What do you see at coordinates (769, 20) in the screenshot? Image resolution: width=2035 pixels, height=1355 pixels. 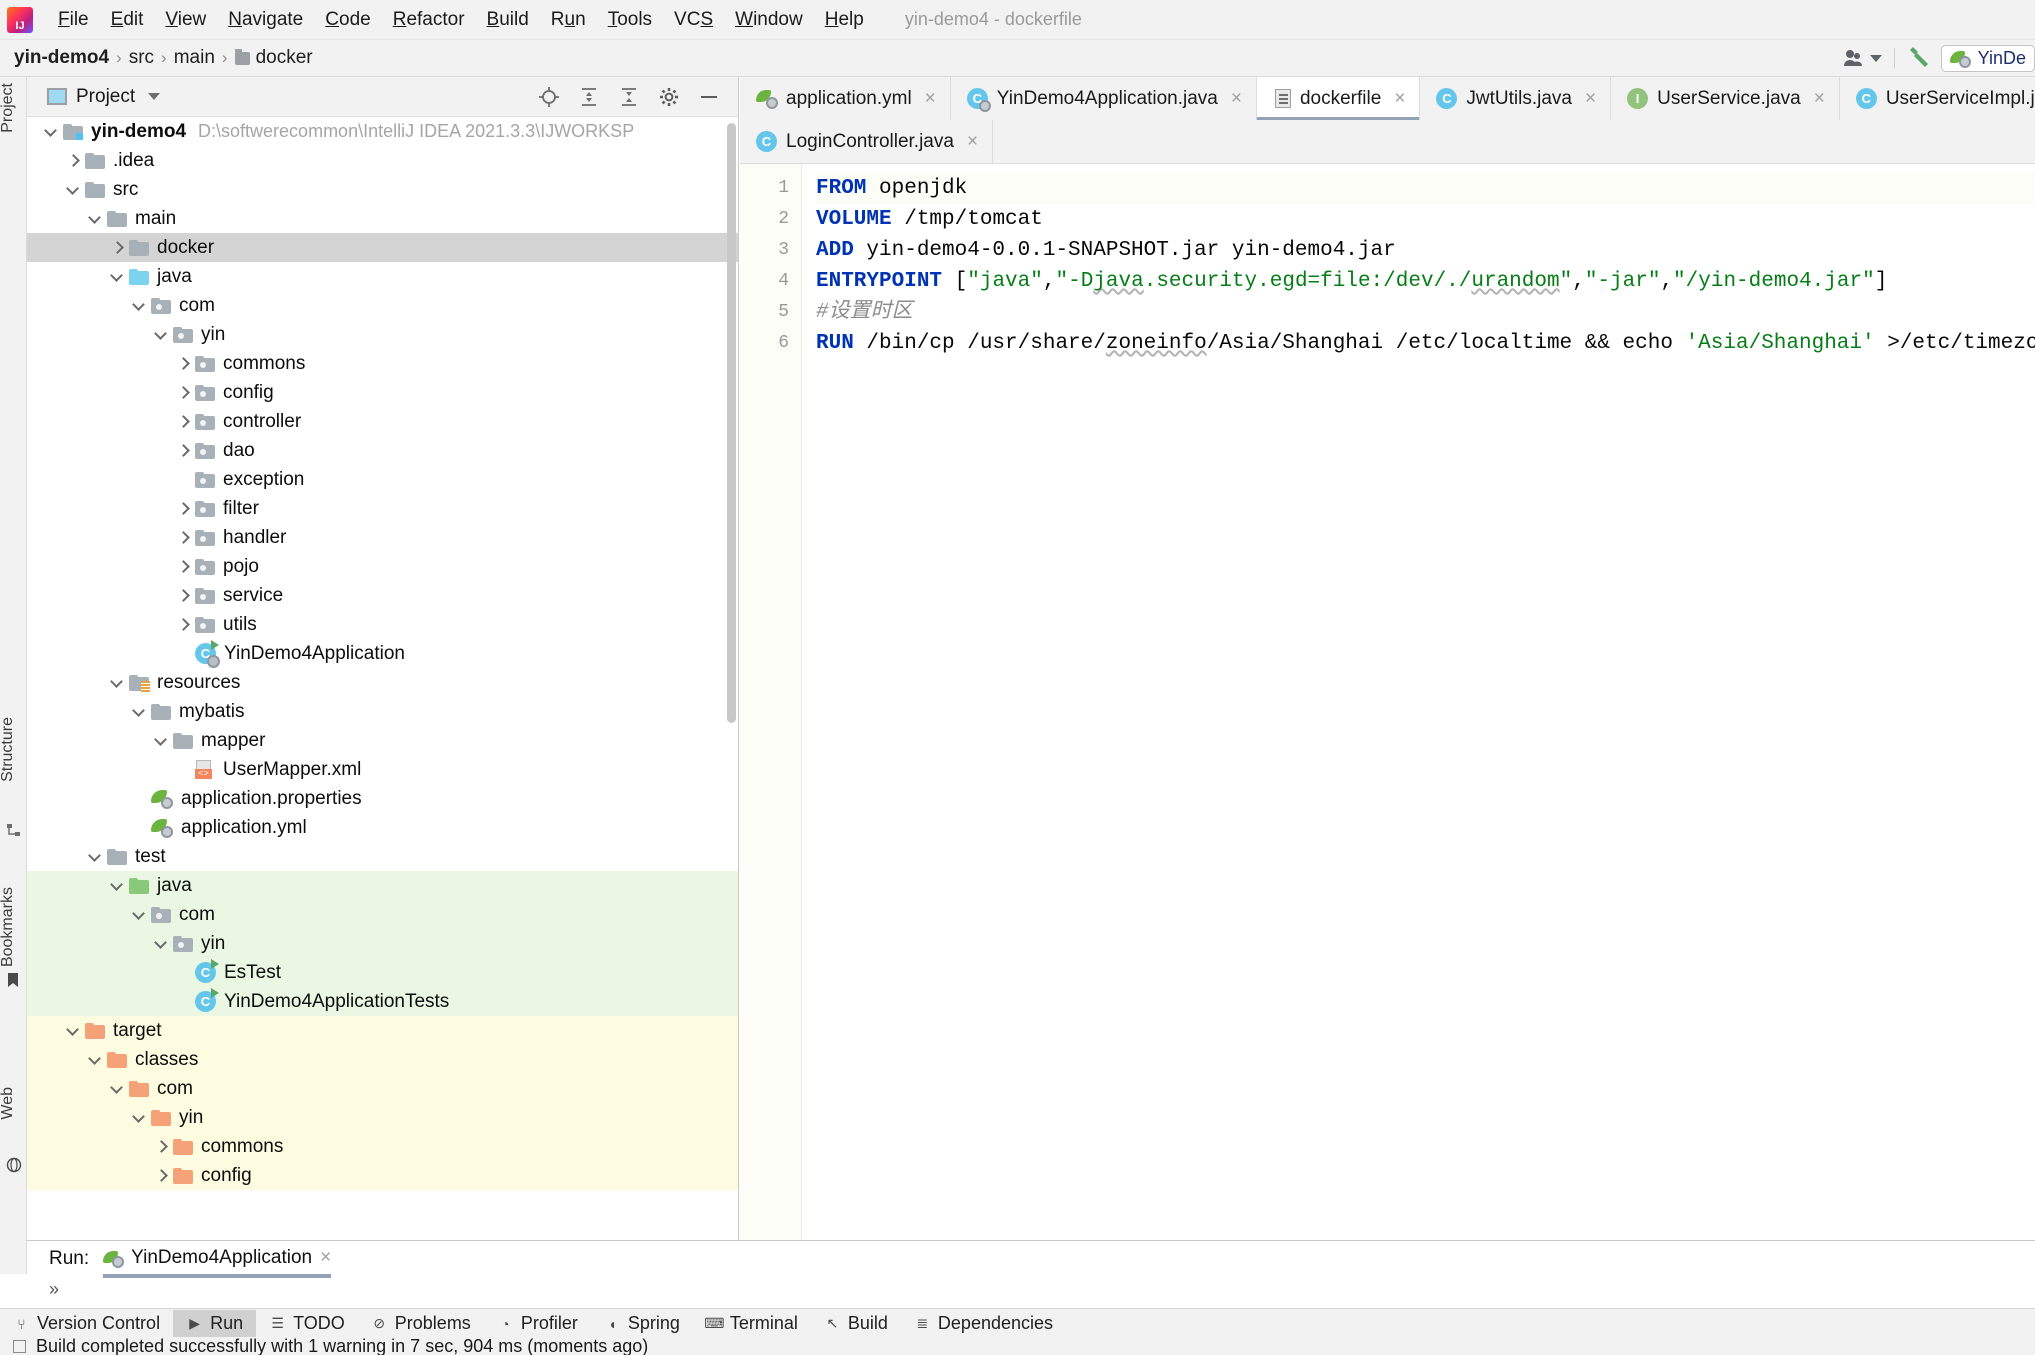 I see `menu-item-window: Window` at bounding box center [769, 20].